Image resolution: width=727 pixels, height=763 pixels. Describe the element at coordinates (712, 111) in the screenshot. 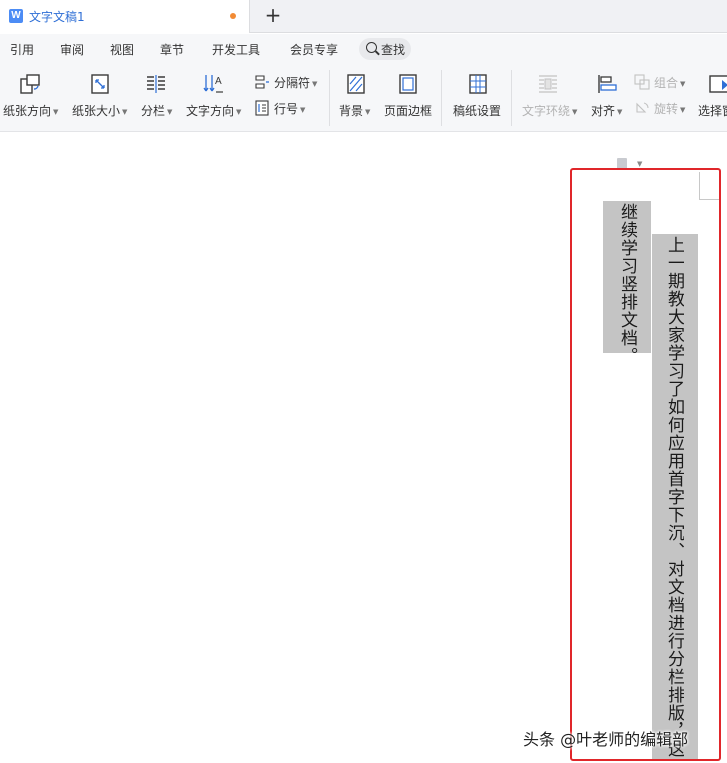

I see `select-pane-label: 选择窗` at that location.